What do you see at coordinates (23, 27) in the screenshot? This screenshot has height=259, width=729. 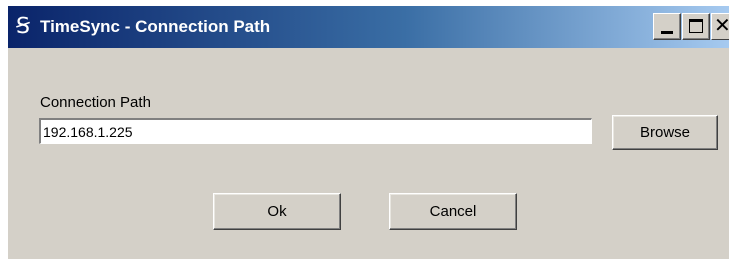 I see `timesync-app-icon: Ꞩ` at bounding box center [23, 27].